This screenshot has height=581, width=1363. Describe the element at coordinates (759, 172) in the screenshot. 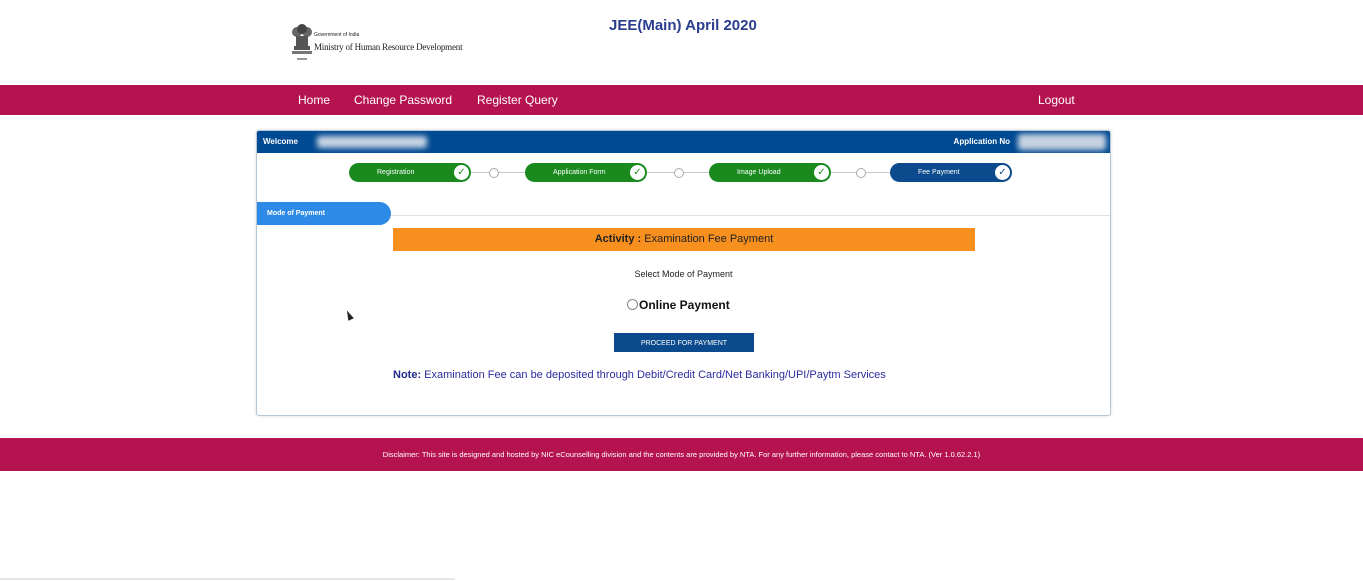

I see `step-label: Image Upload` at that location.